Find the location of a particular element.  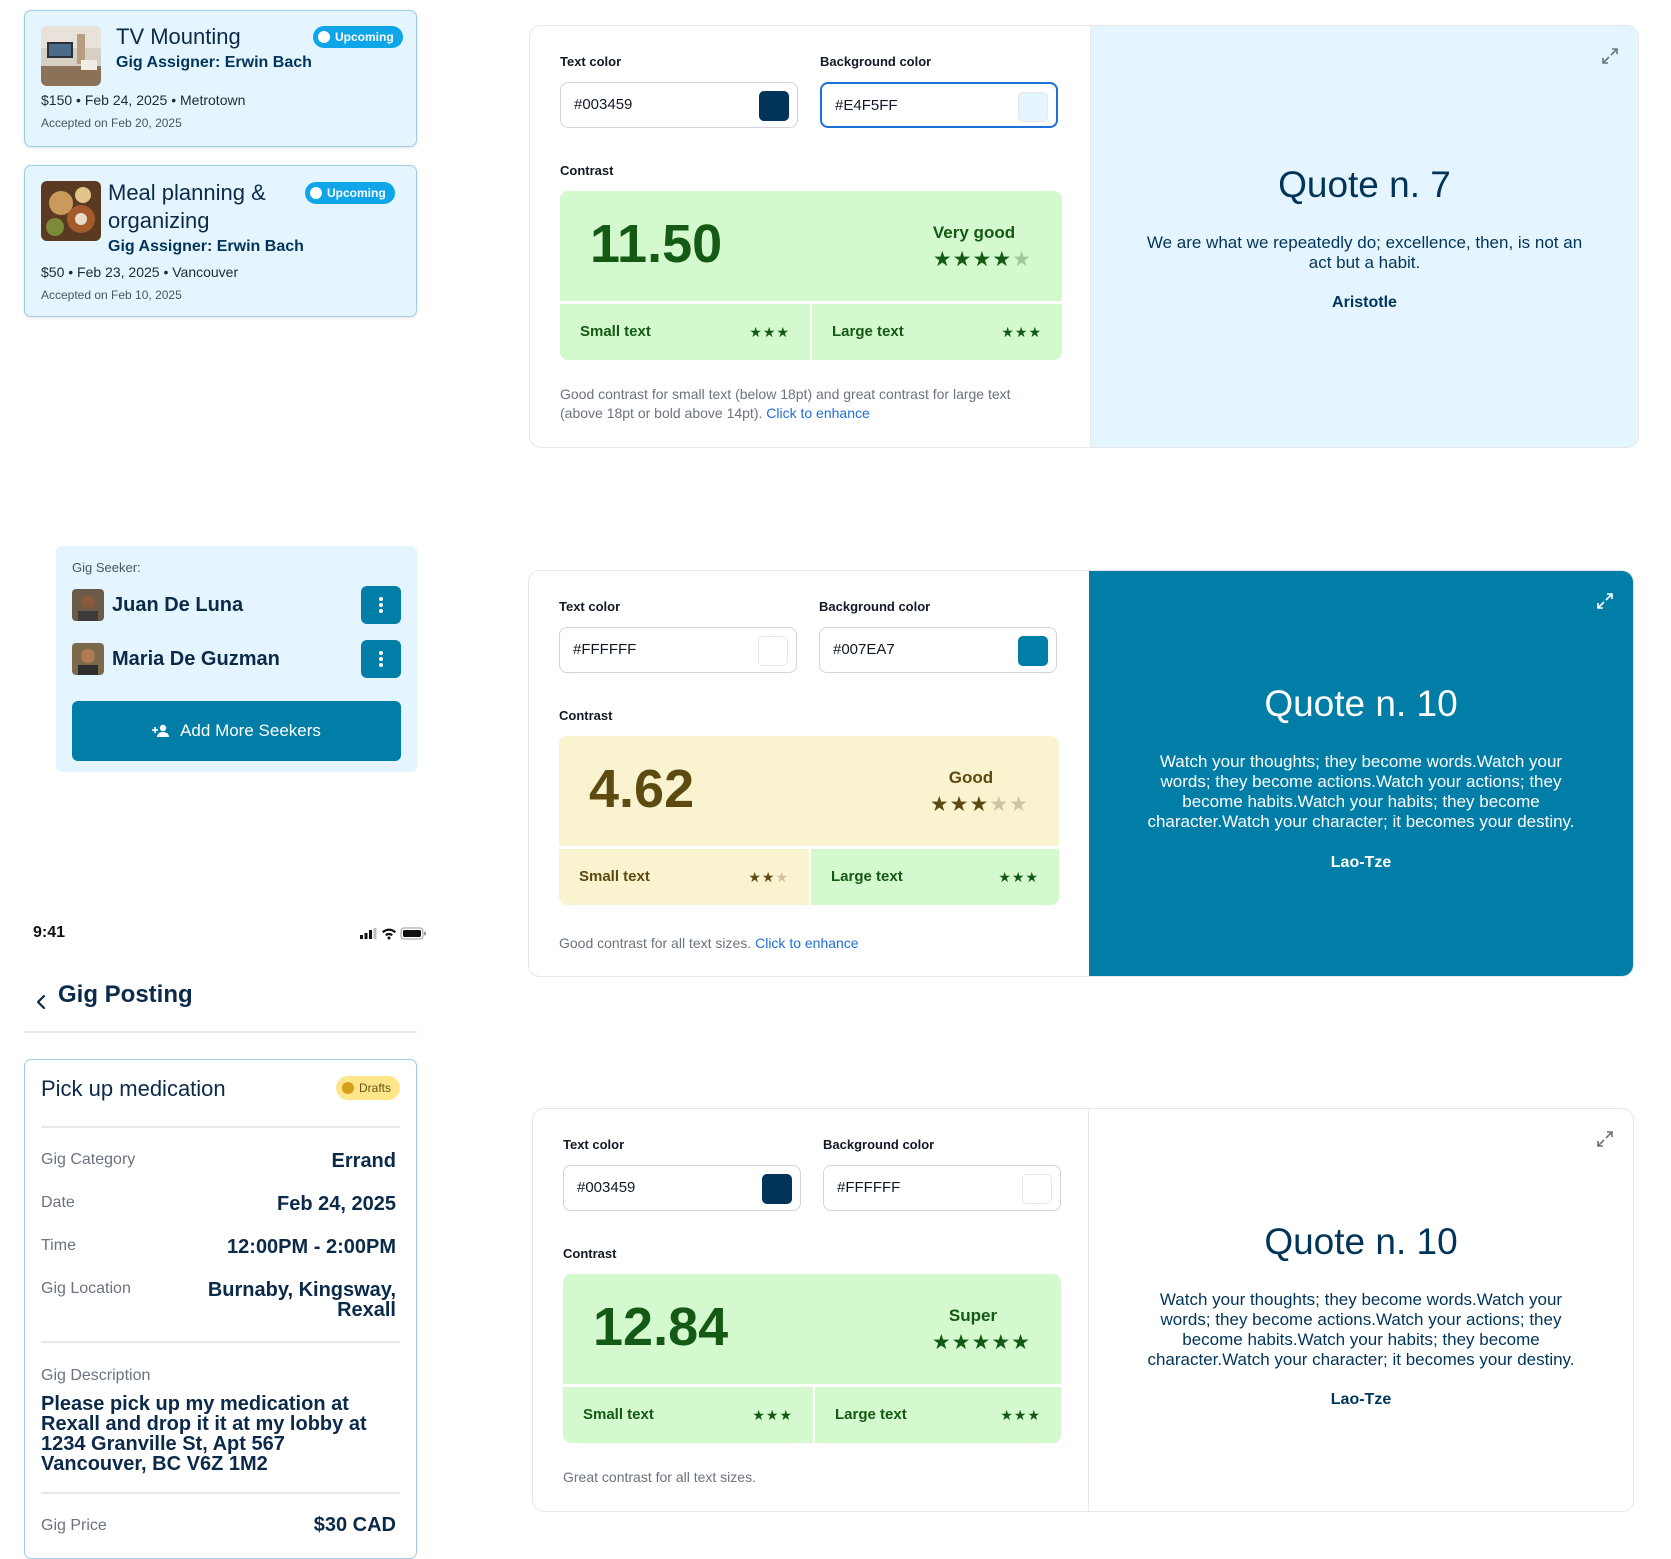

quote-title: Quote n. 10 is located at coordinates (1361, 703).